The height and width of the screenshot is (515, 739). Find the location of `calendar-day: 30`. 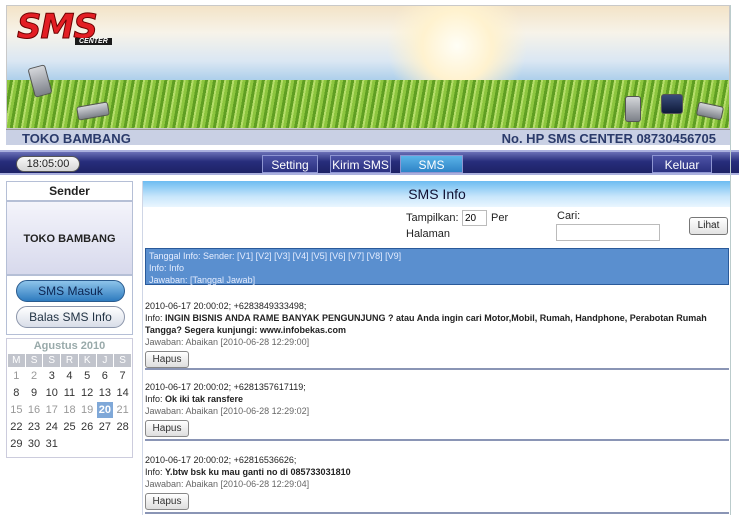

calendar-day: 30 is located at coordinates (34, 444).